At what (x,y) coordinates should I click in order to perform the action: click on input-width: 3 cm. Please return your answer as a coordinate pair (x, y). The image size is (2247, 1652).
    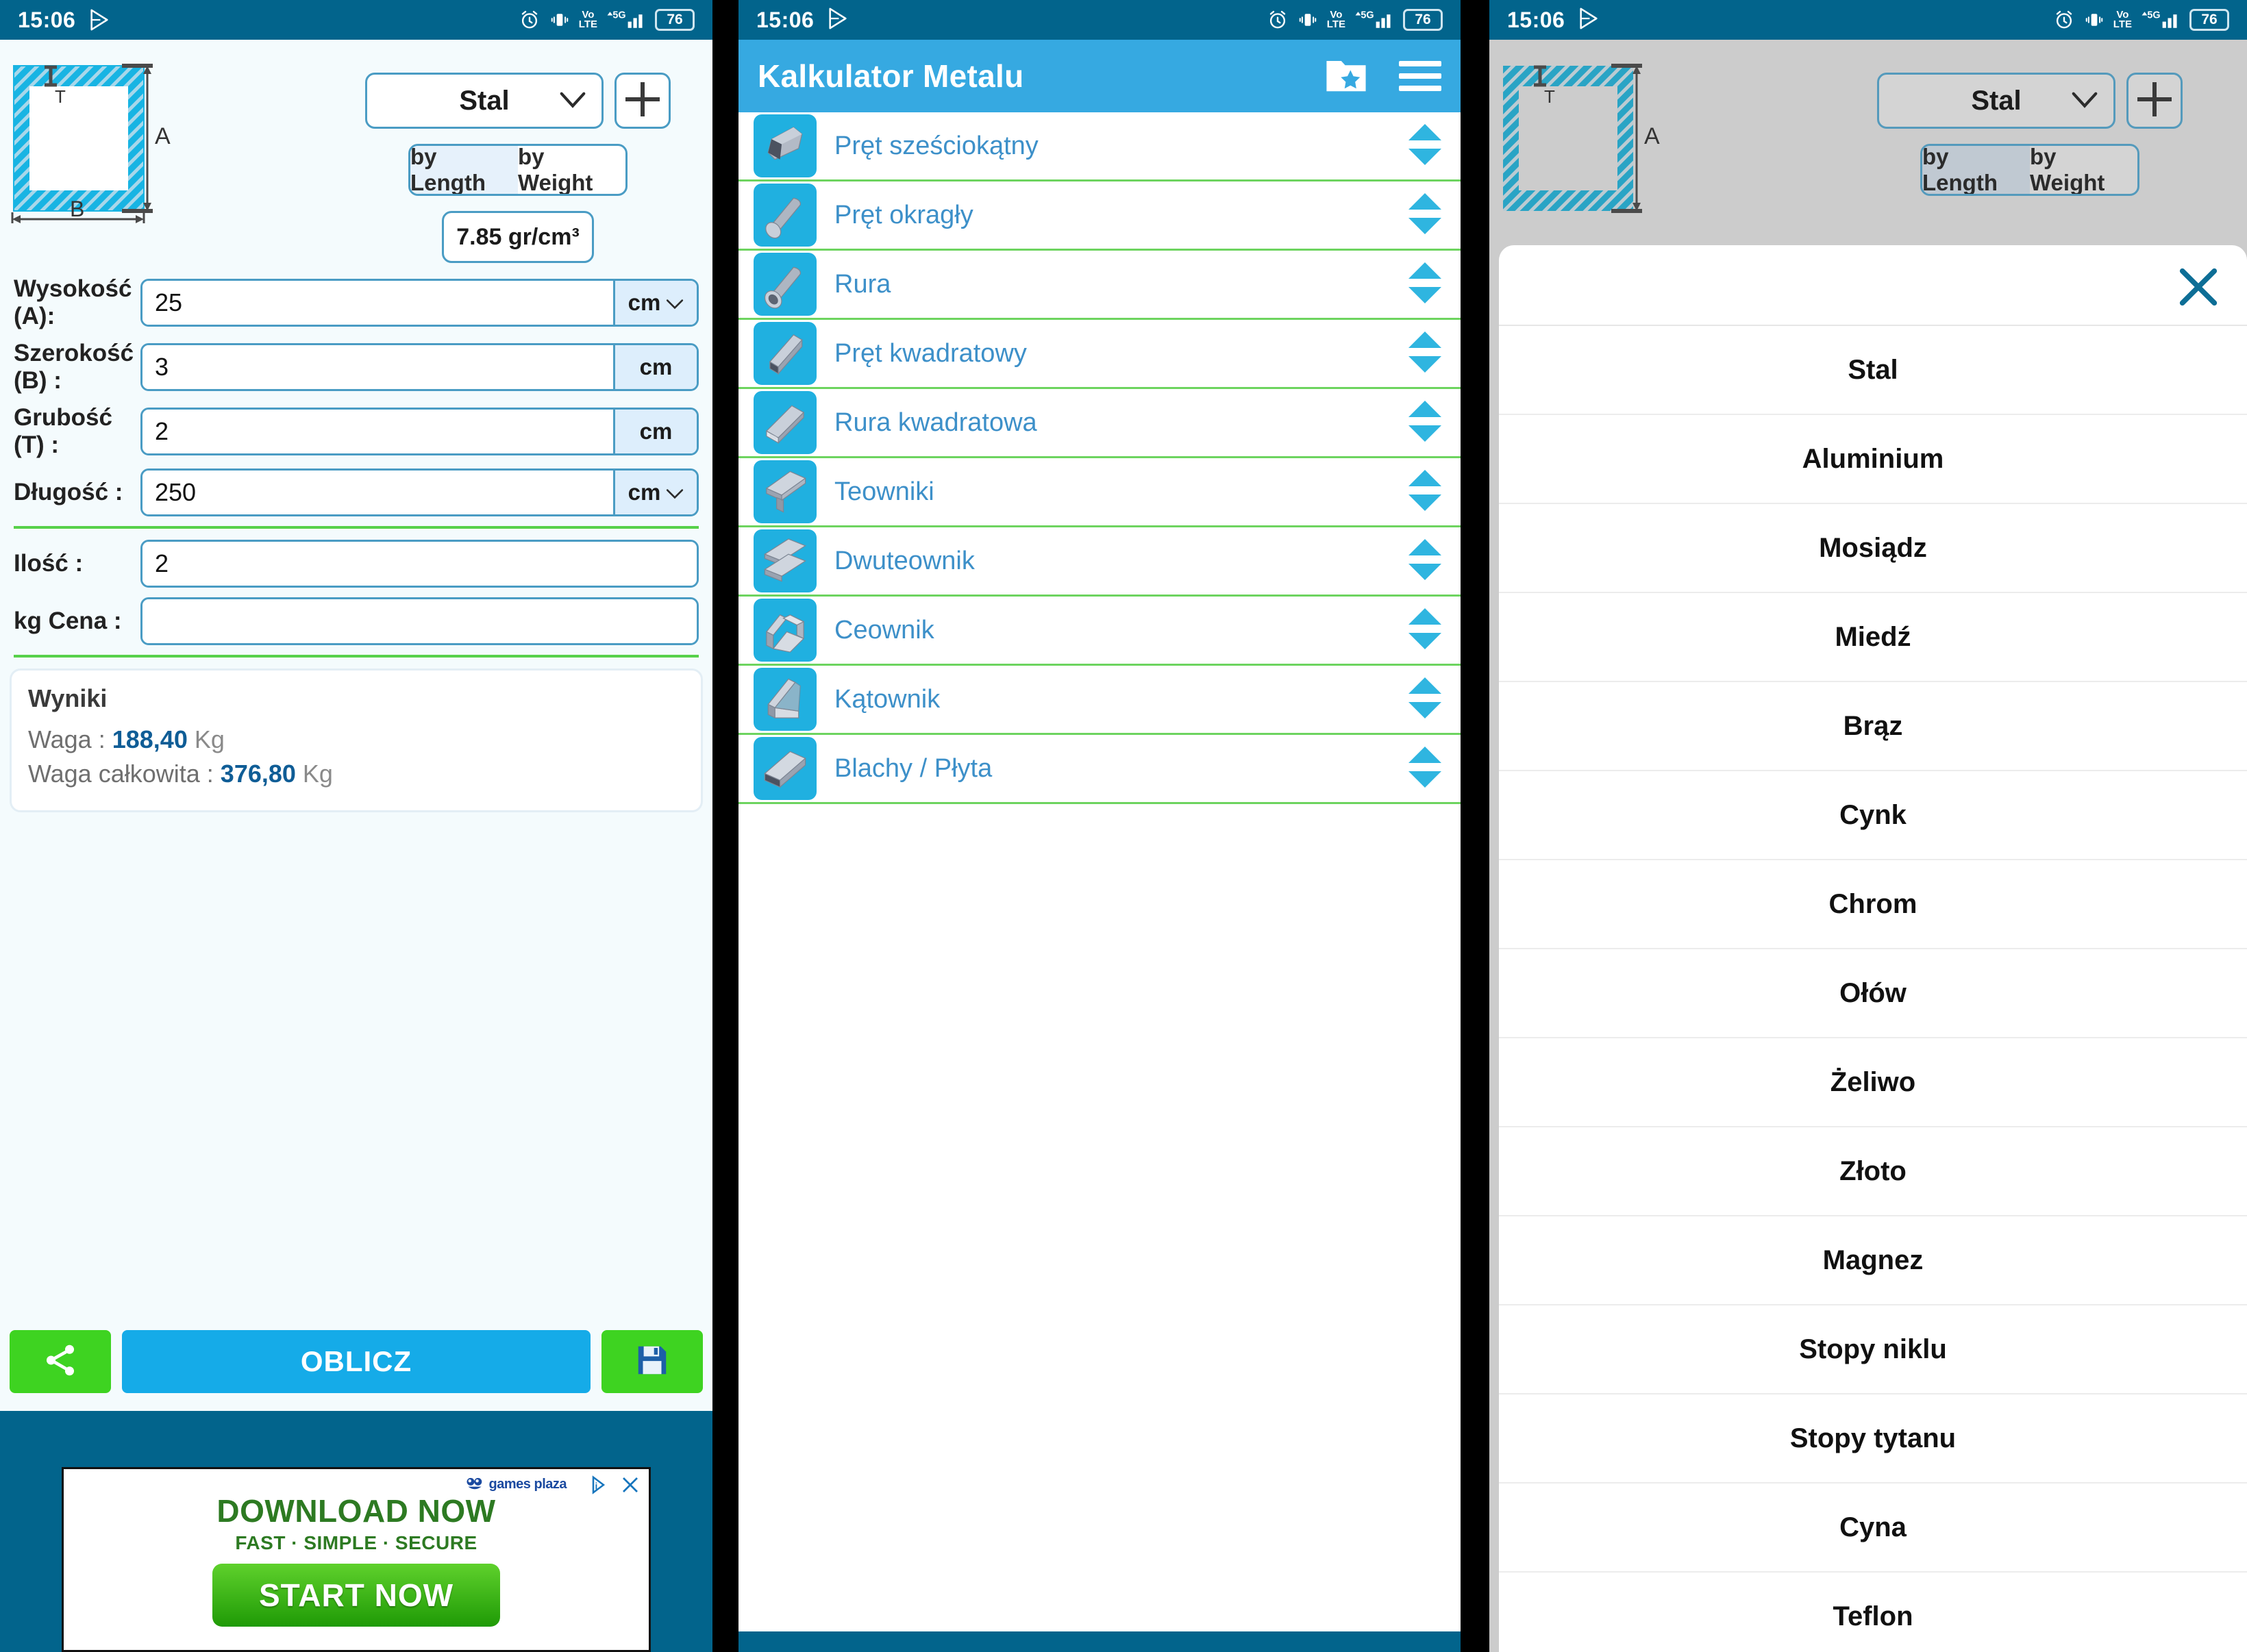
    Looking at the image, I should click on (419, 367).